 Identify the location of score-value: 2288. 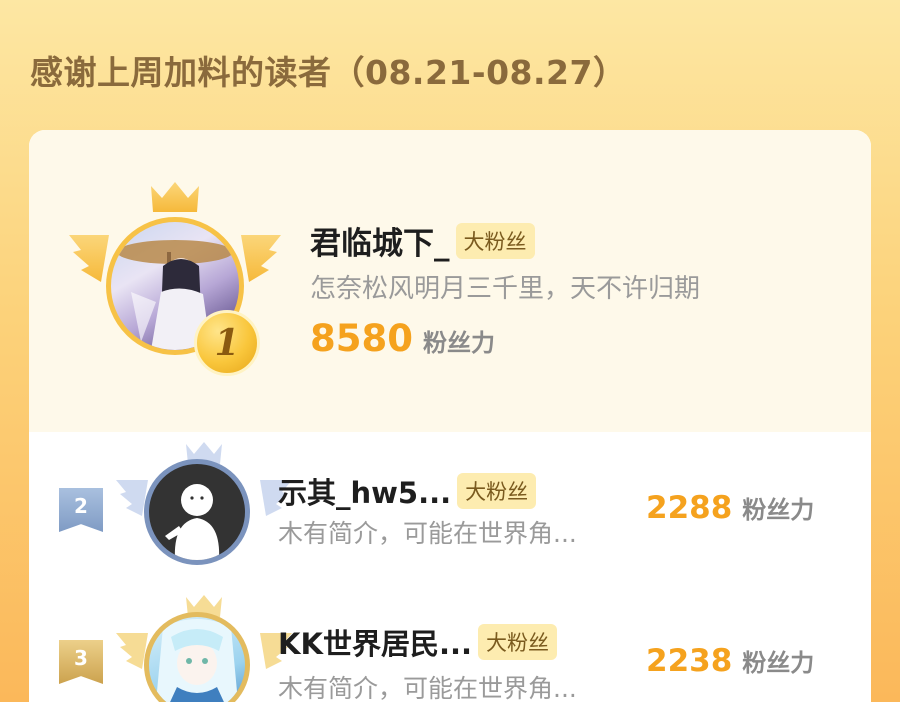
(689, 508).